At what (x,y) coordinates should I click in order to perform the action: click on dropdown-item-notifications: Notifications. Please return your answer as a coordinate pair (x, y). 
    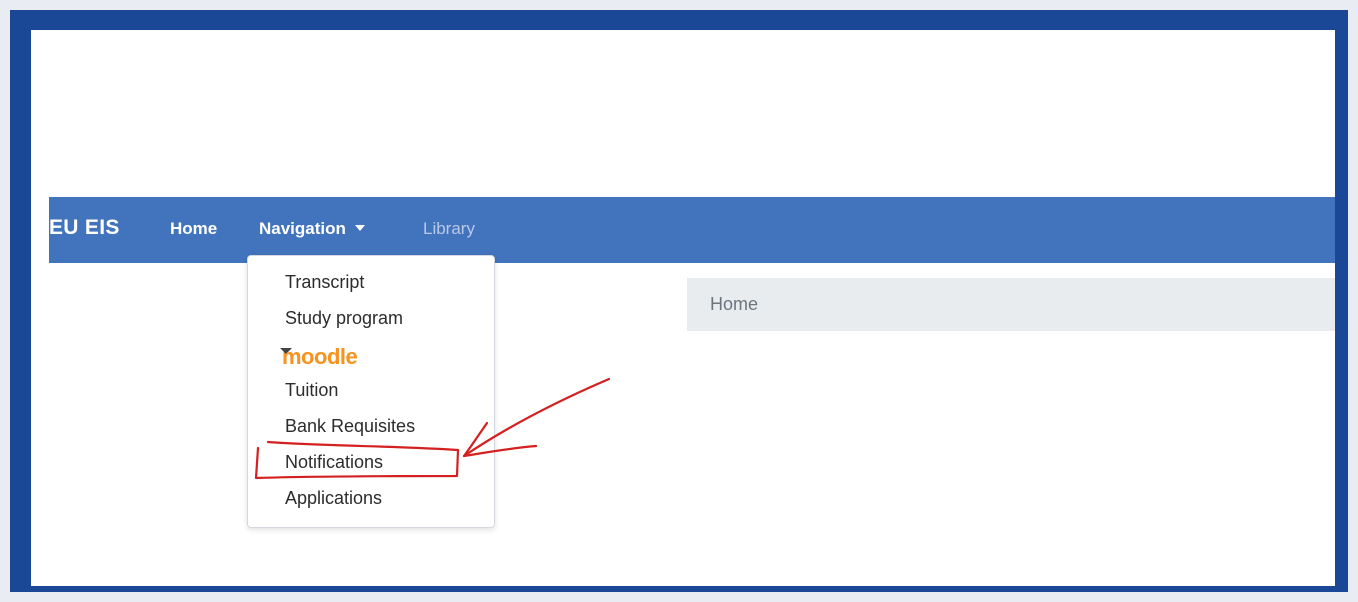
    Looking at the image, I should click on (334, 462).